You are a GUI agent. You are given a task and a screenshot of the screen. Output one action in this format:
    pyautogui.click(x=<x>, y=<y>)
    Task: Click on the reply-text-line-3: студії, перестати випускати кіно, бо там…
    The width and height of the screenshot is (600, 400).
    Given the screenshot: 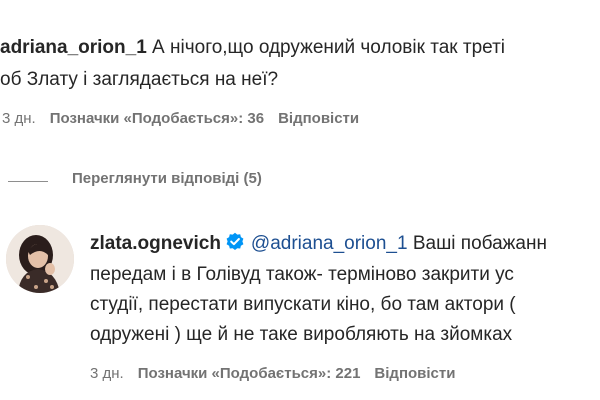 What is the action you would take?
    pyautogui.click(x=303, y=304)
    